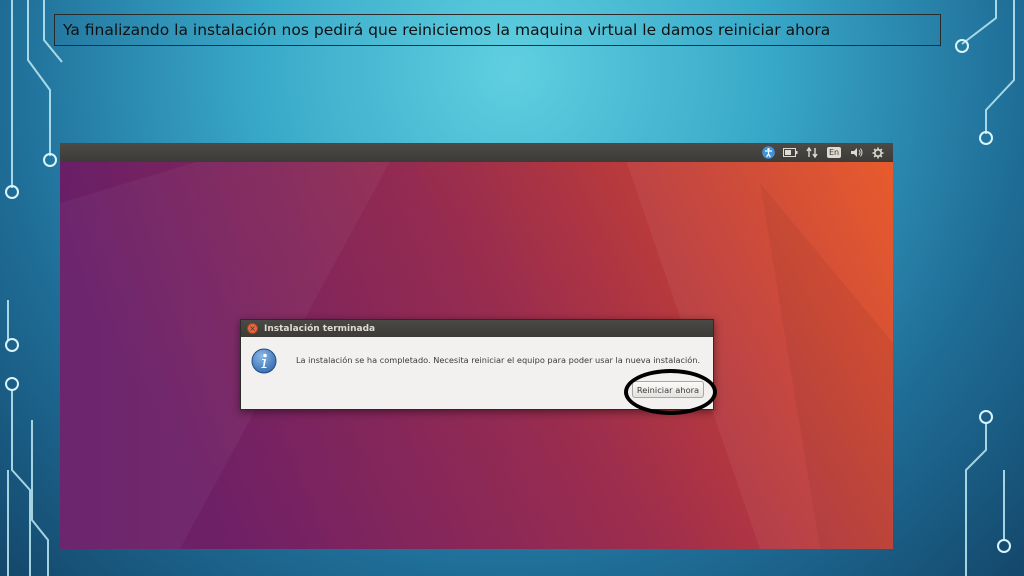 This screenshot has width=1024, height=576. I want to click on info-icon, so click(264, 361).